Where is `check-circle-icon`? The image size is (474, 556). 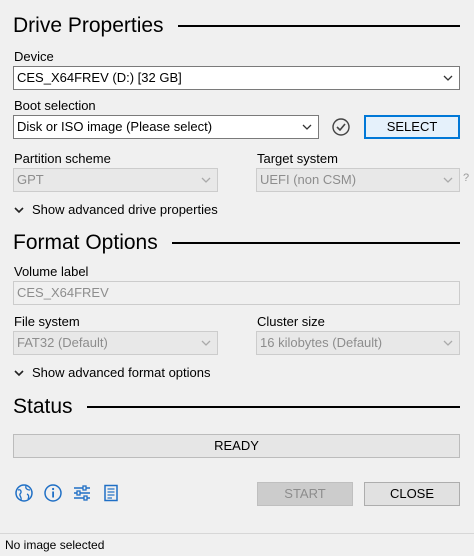
check-circle-icon is located at coordinates (341, 127).